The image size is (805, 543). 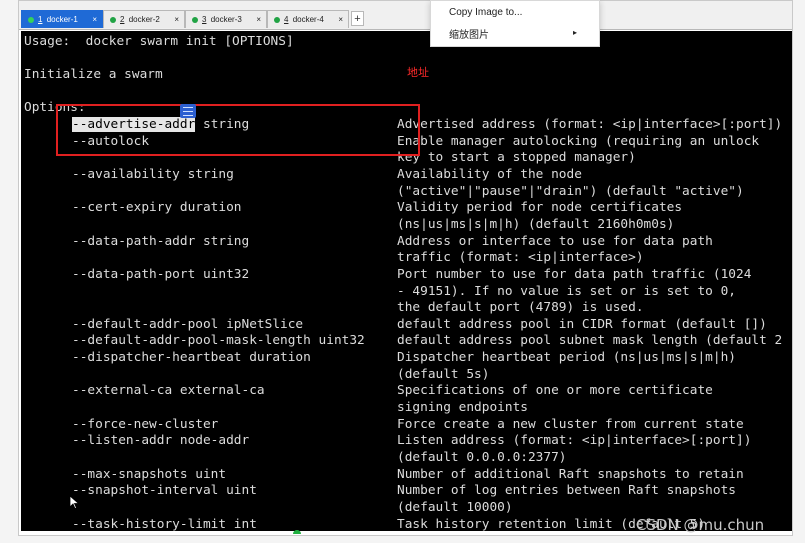 I want to click on option-description: Validity period for node certificates, so click(x=540, y=208).